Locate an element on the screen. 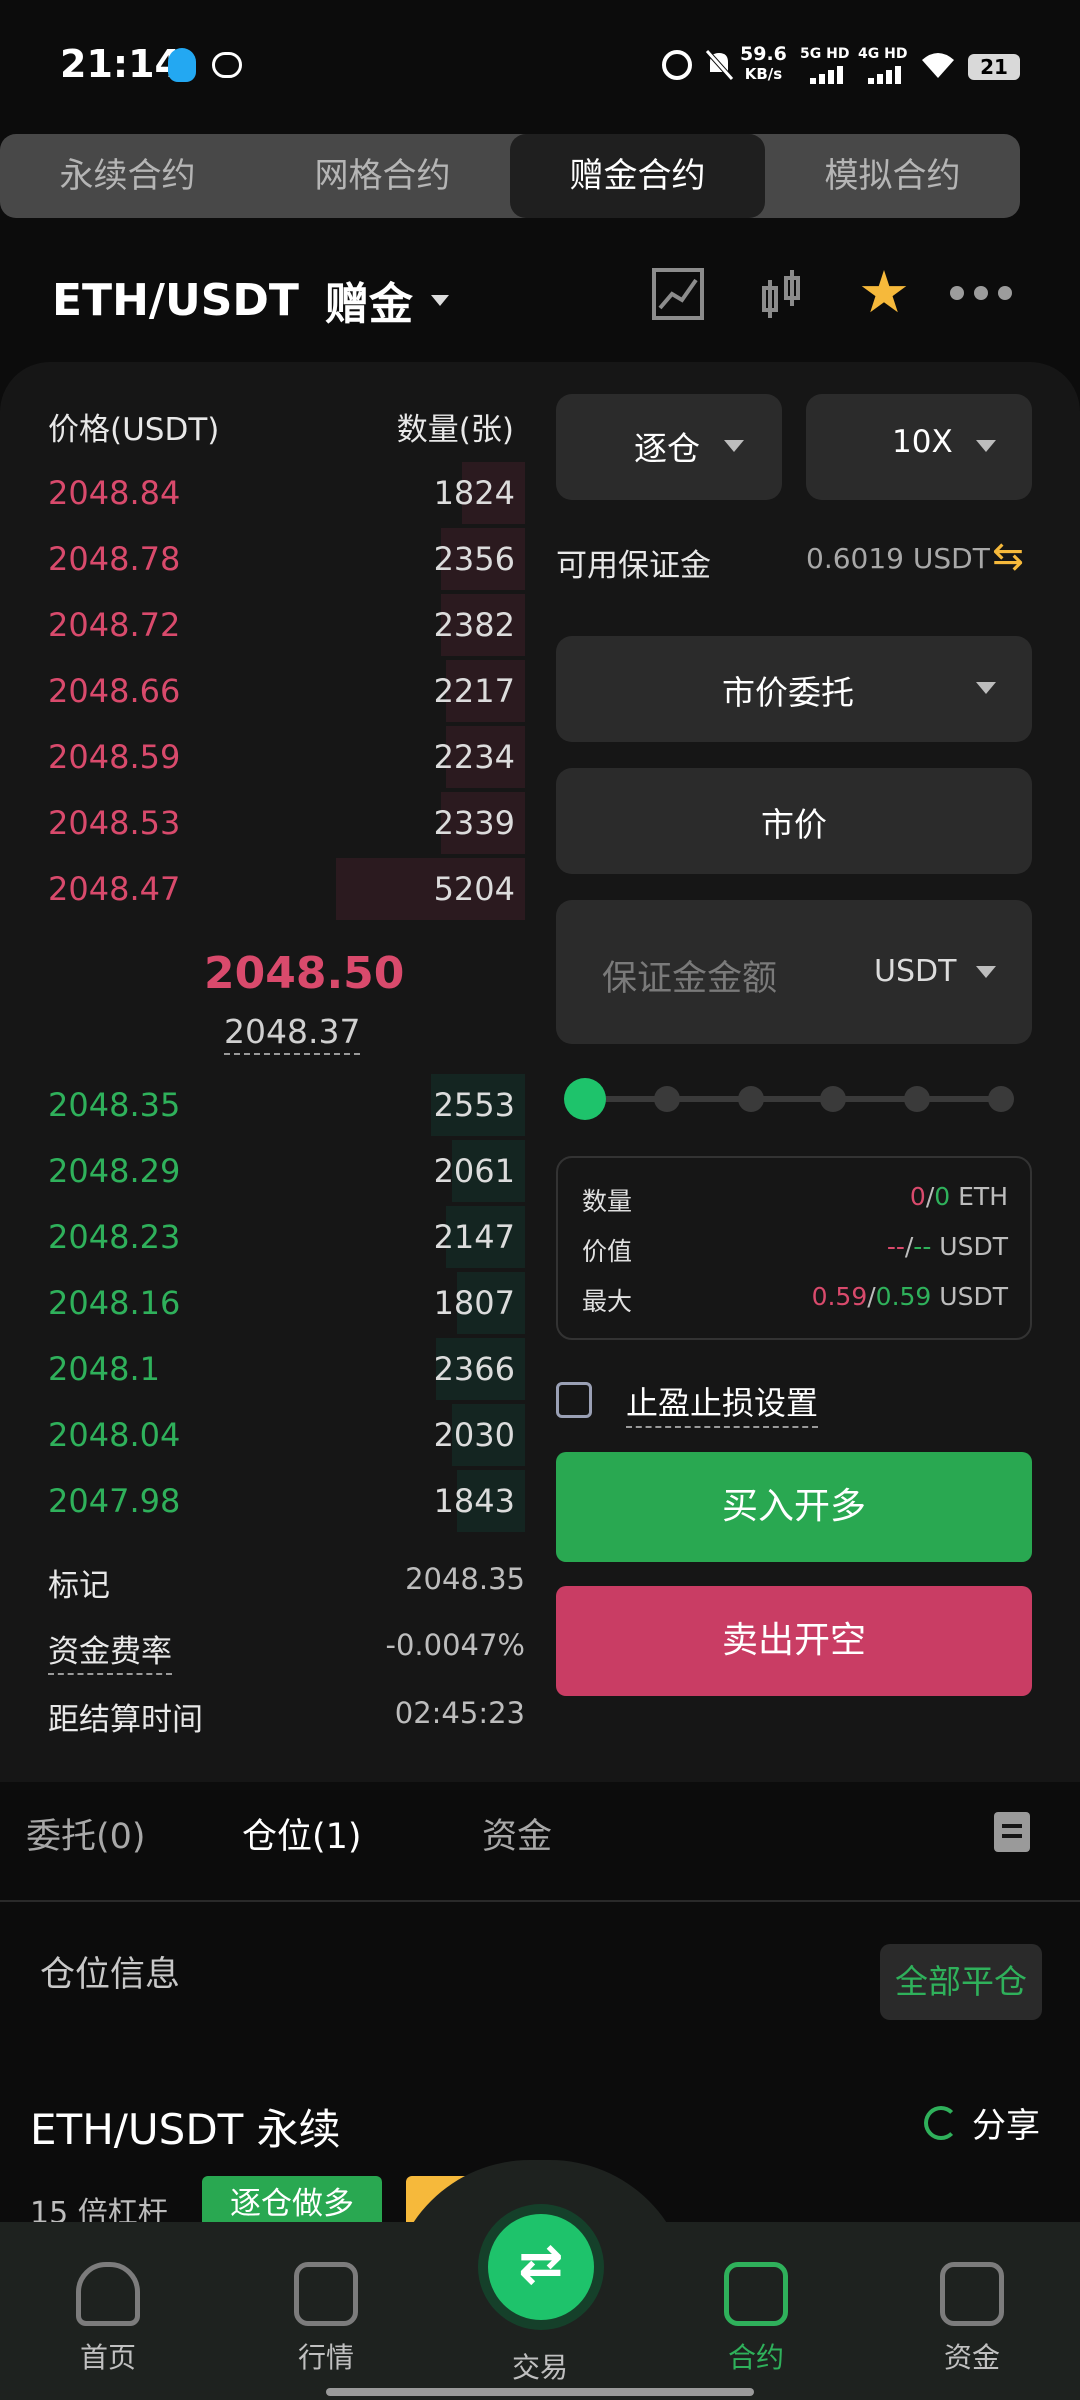 The image size is (1080, 2400). bid-row: 2048.16 1807 is located at coordinates (262, 1303).